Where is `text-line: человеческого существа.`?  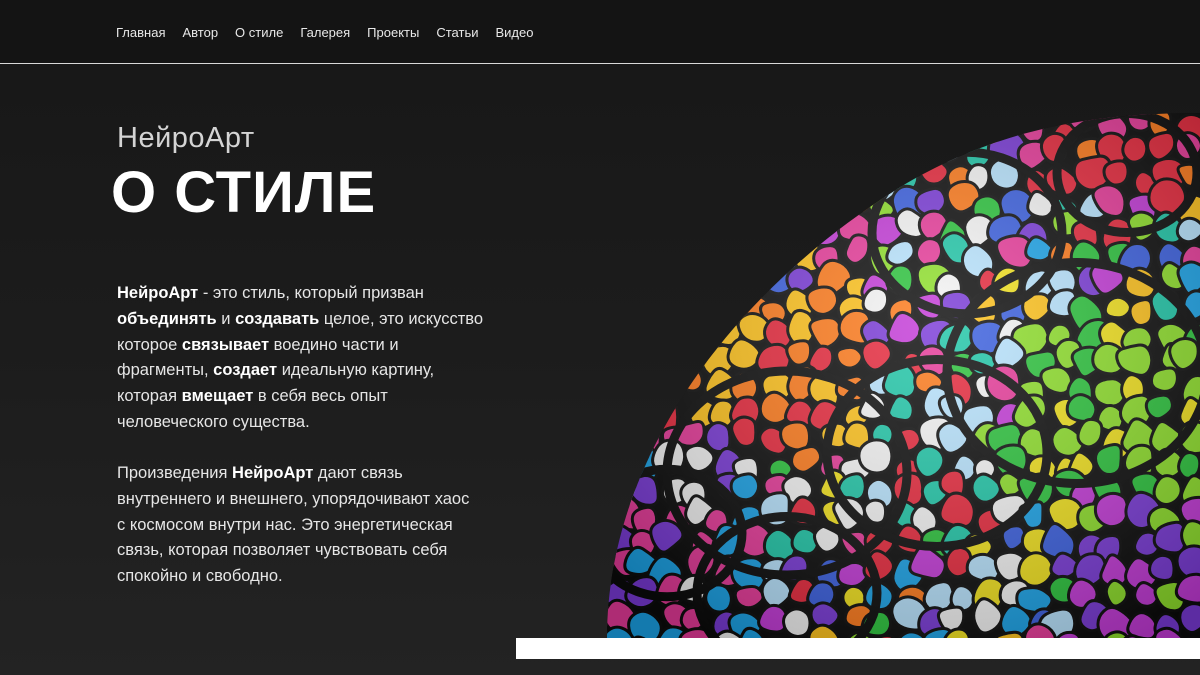 text-line: человеческого существа. is located at coordinates (327, 423).